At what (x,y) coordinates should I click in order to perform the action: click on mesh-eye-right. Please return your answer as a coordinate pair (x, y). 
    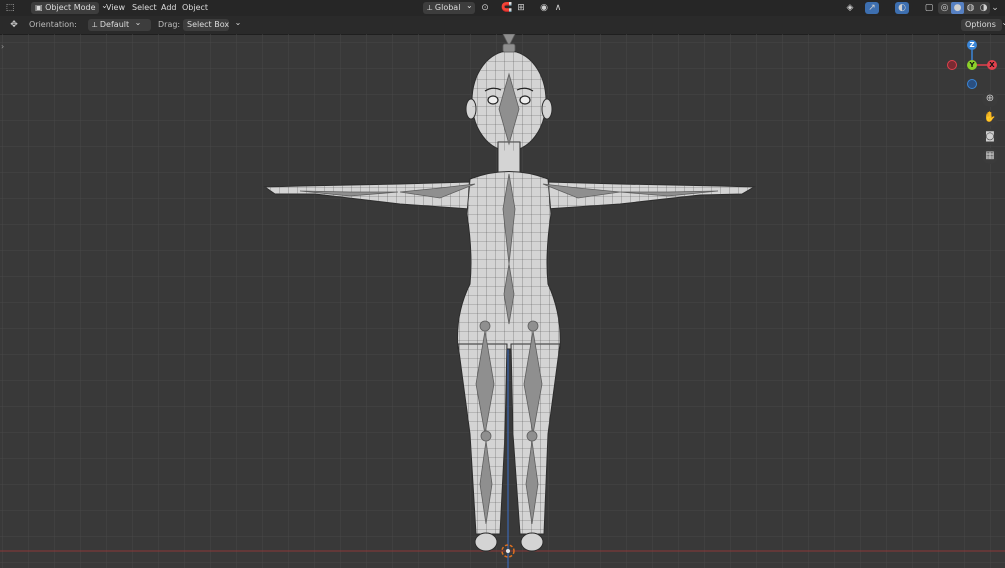
    Looking at the image, I should click on (493, 100).